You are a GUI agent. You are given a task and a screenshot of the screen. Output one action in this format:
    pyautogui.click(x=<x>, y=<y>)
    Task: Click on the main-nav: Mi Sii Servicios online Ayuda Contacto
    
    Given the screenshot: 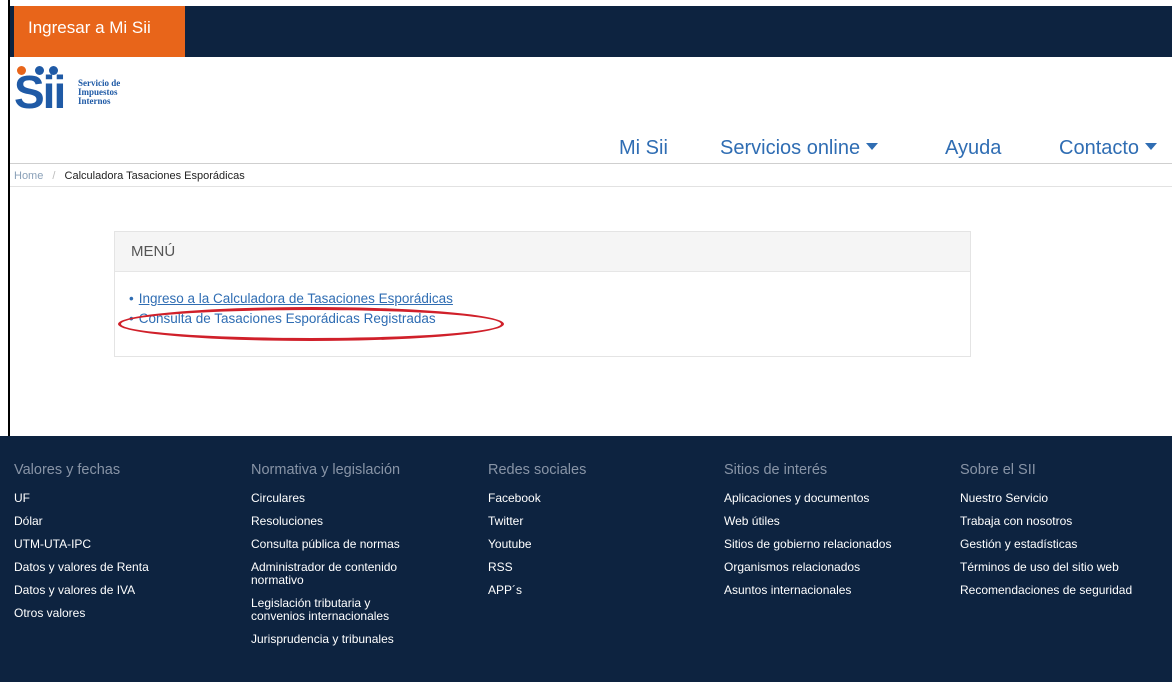 What is the action you would take?
    pyautogui.click(x=586, y=150)
    